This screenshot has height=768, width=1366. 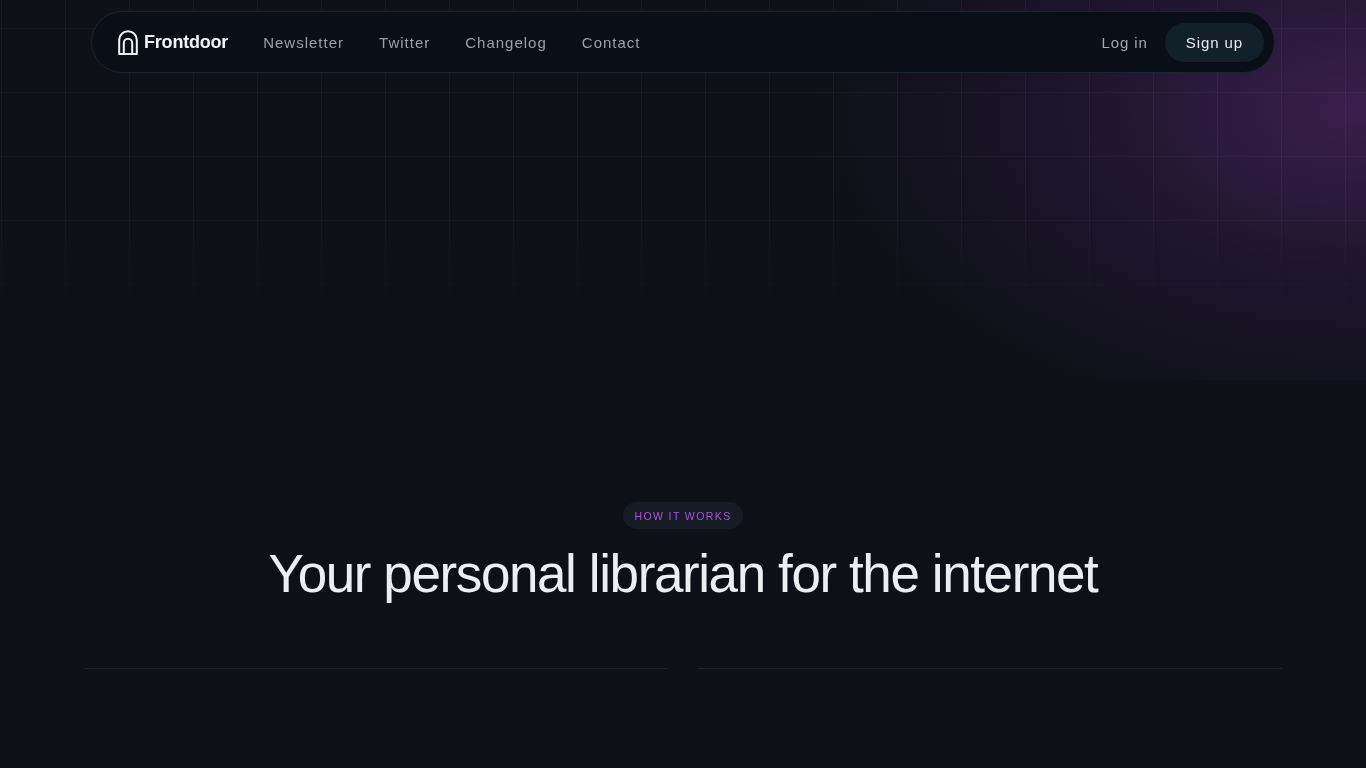 What do you see at coordinates (611, 42) in the screenshot?
I see `nav-link: Contact` at bounding box center [611, 42].